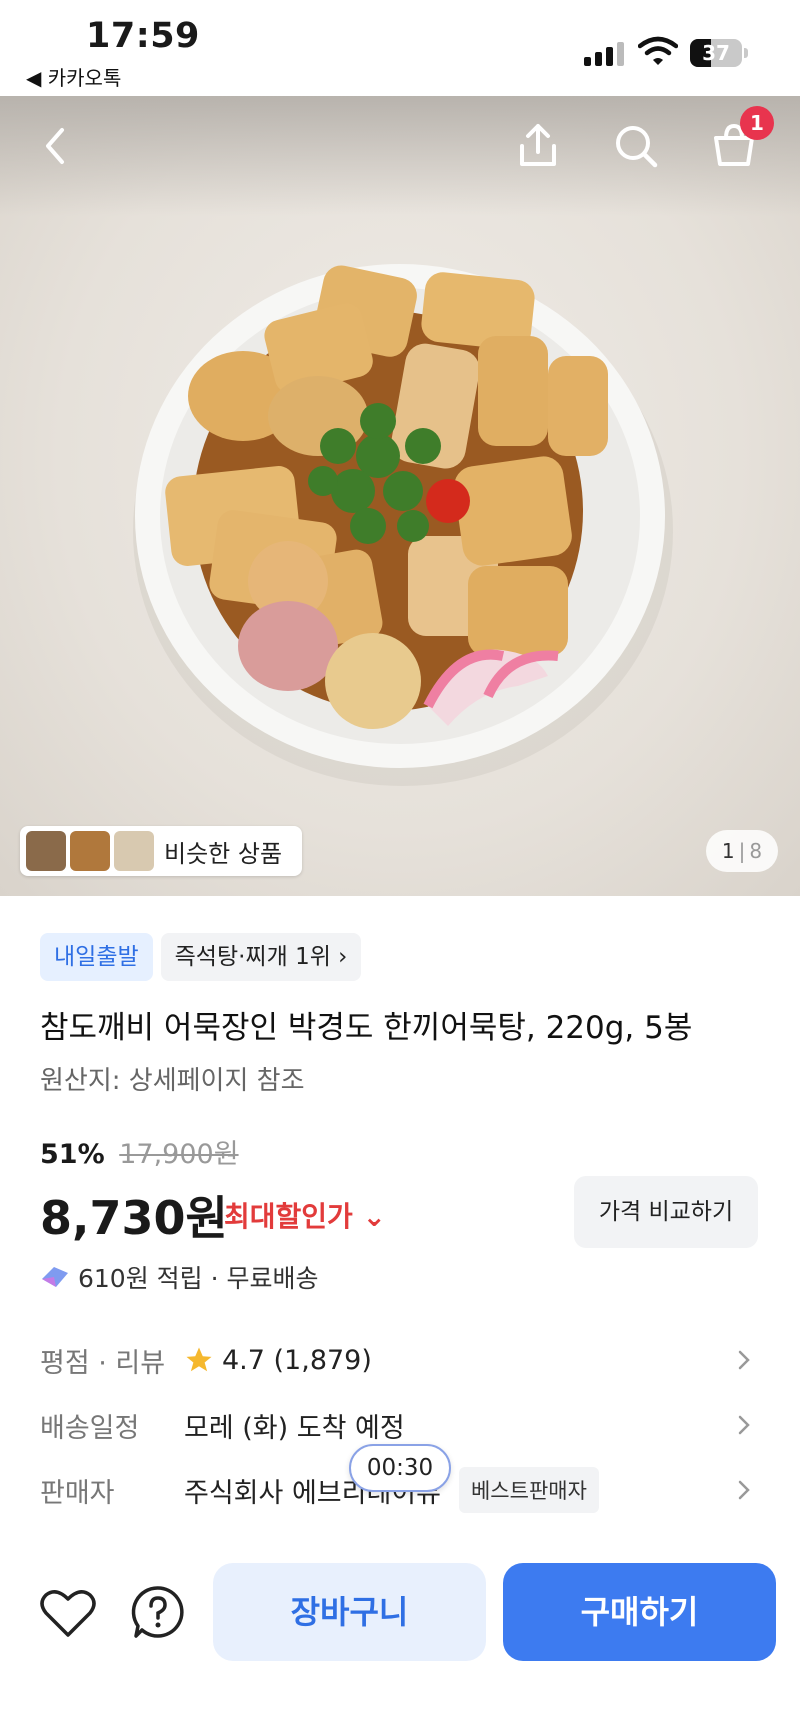  Describe the element at coordinates (294, 1428) in the screenshot. I see `delivery-value: 모레 (화) 도착 예정` at that location.